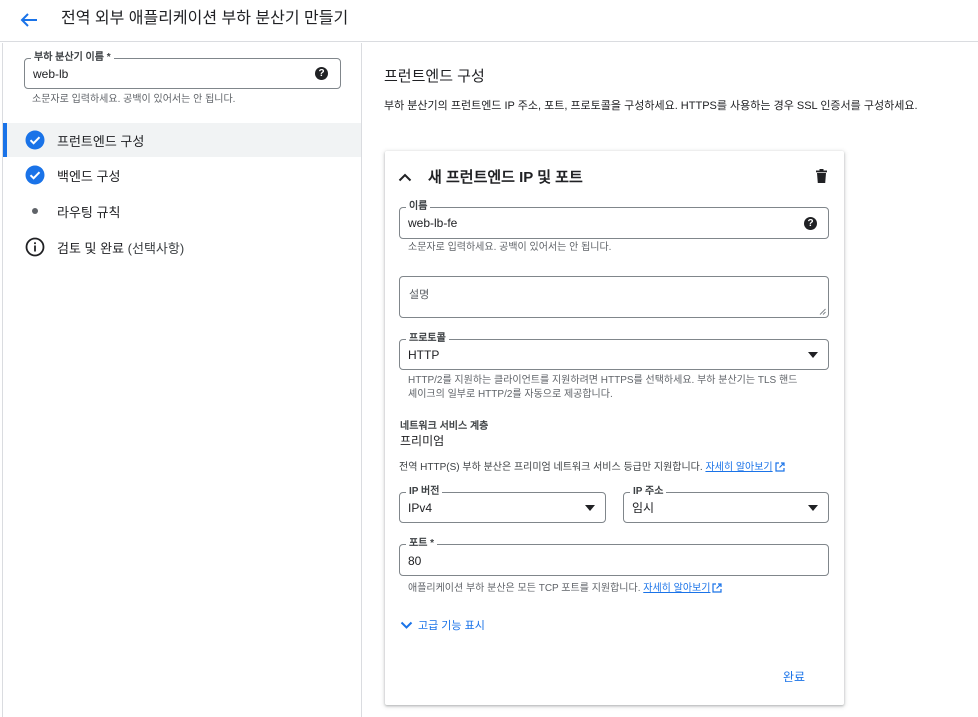 Image resolution: width=978 pixels, height=717 pixels. Describe the element at coordinates (418, 207) in the screenshot. I see `frontend-name-label: 이름` at that location.